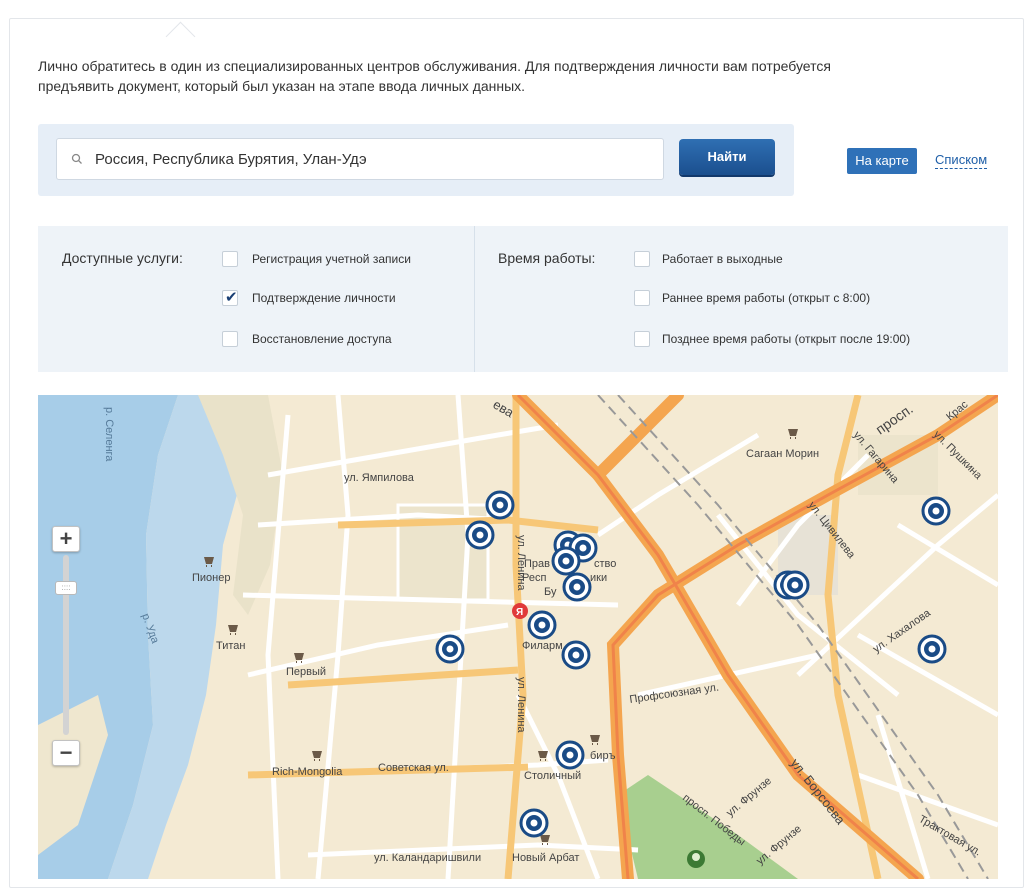 This screenshot has height=888, width=1026. I want to click on label-govt-2: Респ, so click(534, 578).